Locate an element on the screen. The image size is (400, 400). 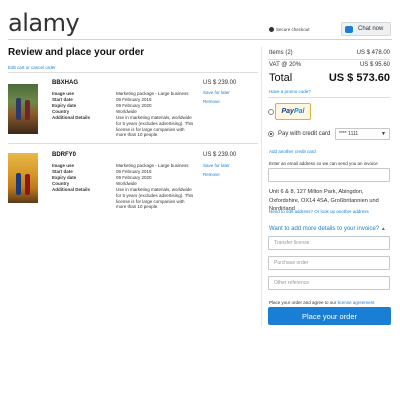
promo-code-link: Have a promo code? is located at coordinates (290, 91).